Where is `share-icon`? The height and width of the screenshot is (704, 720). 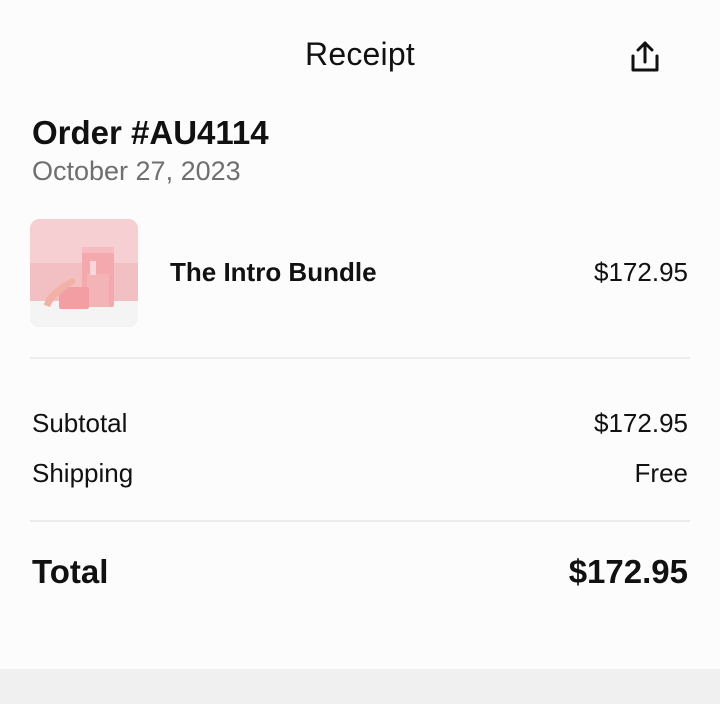
share-icon is located at coordinates (645, 56).